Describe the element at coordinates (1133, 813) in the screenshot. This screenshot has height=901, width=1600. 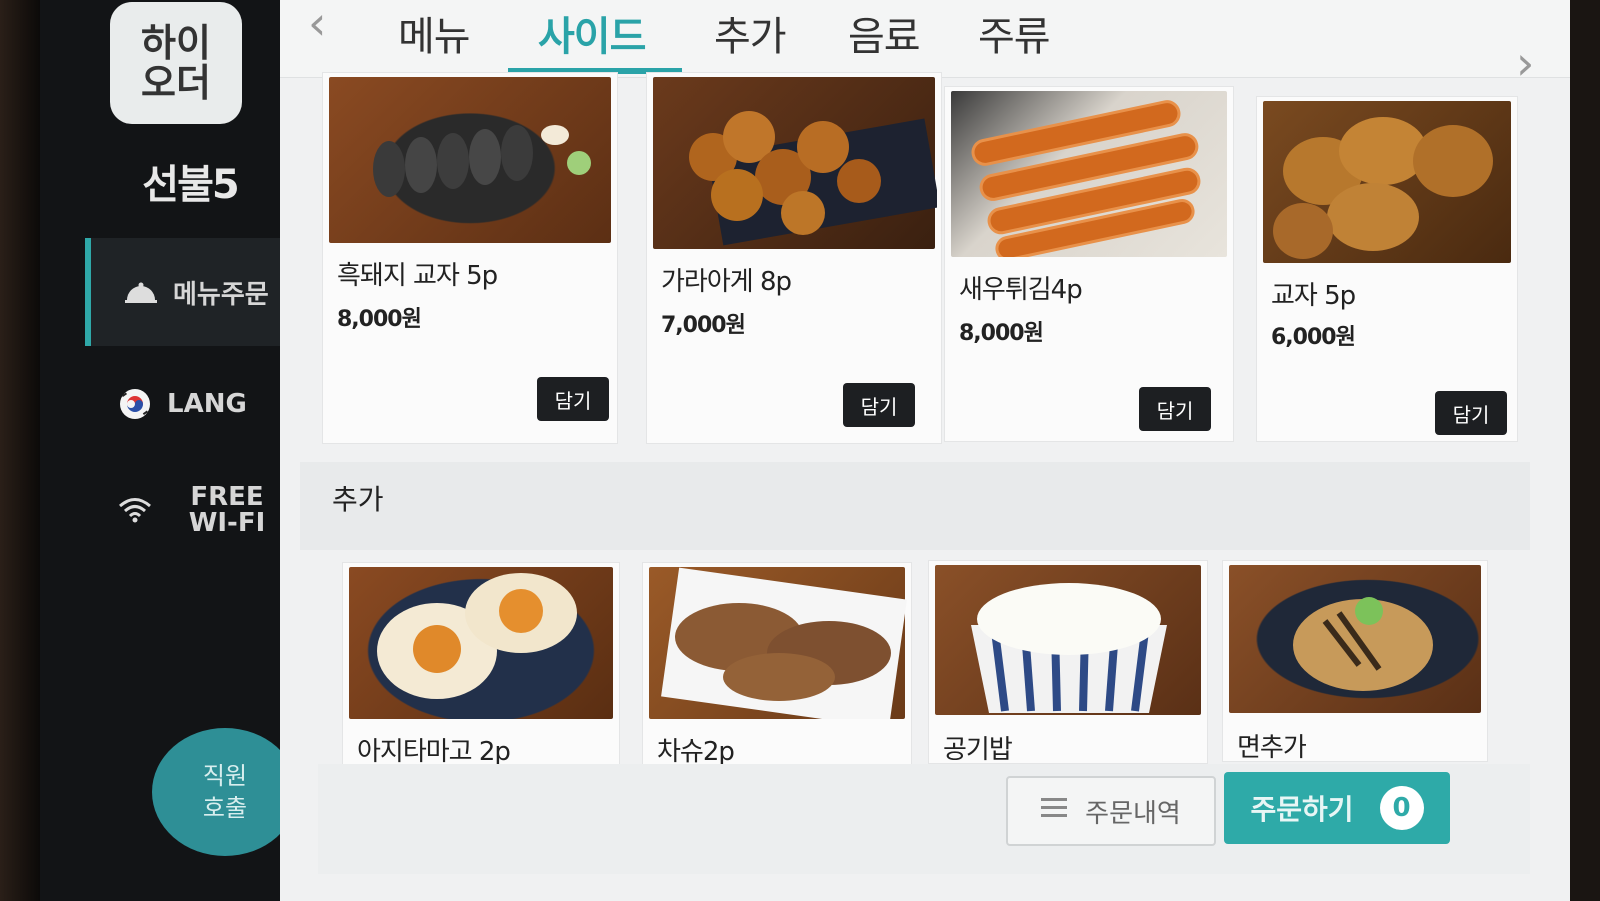
I see `order-history-label: 주문내역` at that location.